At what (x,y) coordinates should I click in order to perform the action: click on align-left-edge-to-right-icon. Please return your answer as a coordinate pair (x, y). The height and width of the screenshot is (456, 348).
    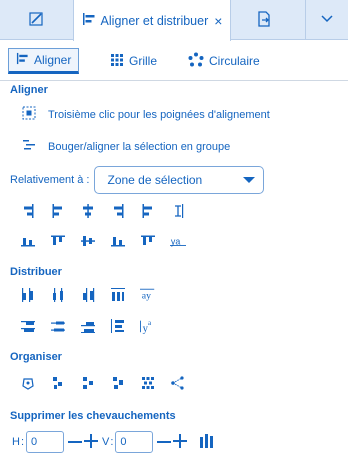
    Looking at the image, I should click on (148, 211).